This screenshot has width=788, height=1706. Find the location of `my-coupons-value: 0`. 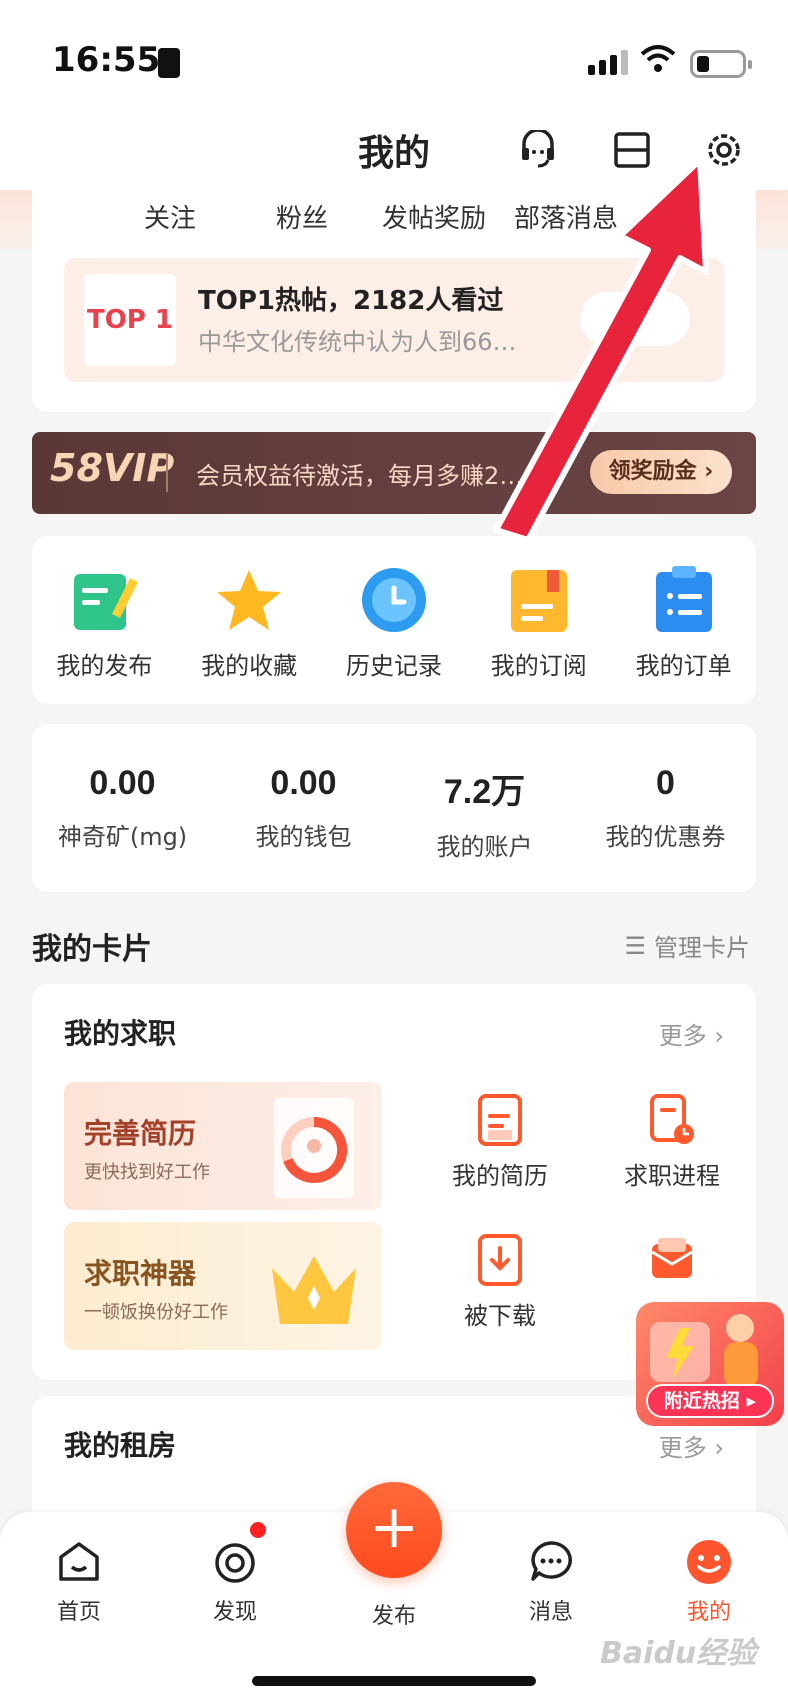

my-coupons-value: 0 is located at coordinates (665, 783).